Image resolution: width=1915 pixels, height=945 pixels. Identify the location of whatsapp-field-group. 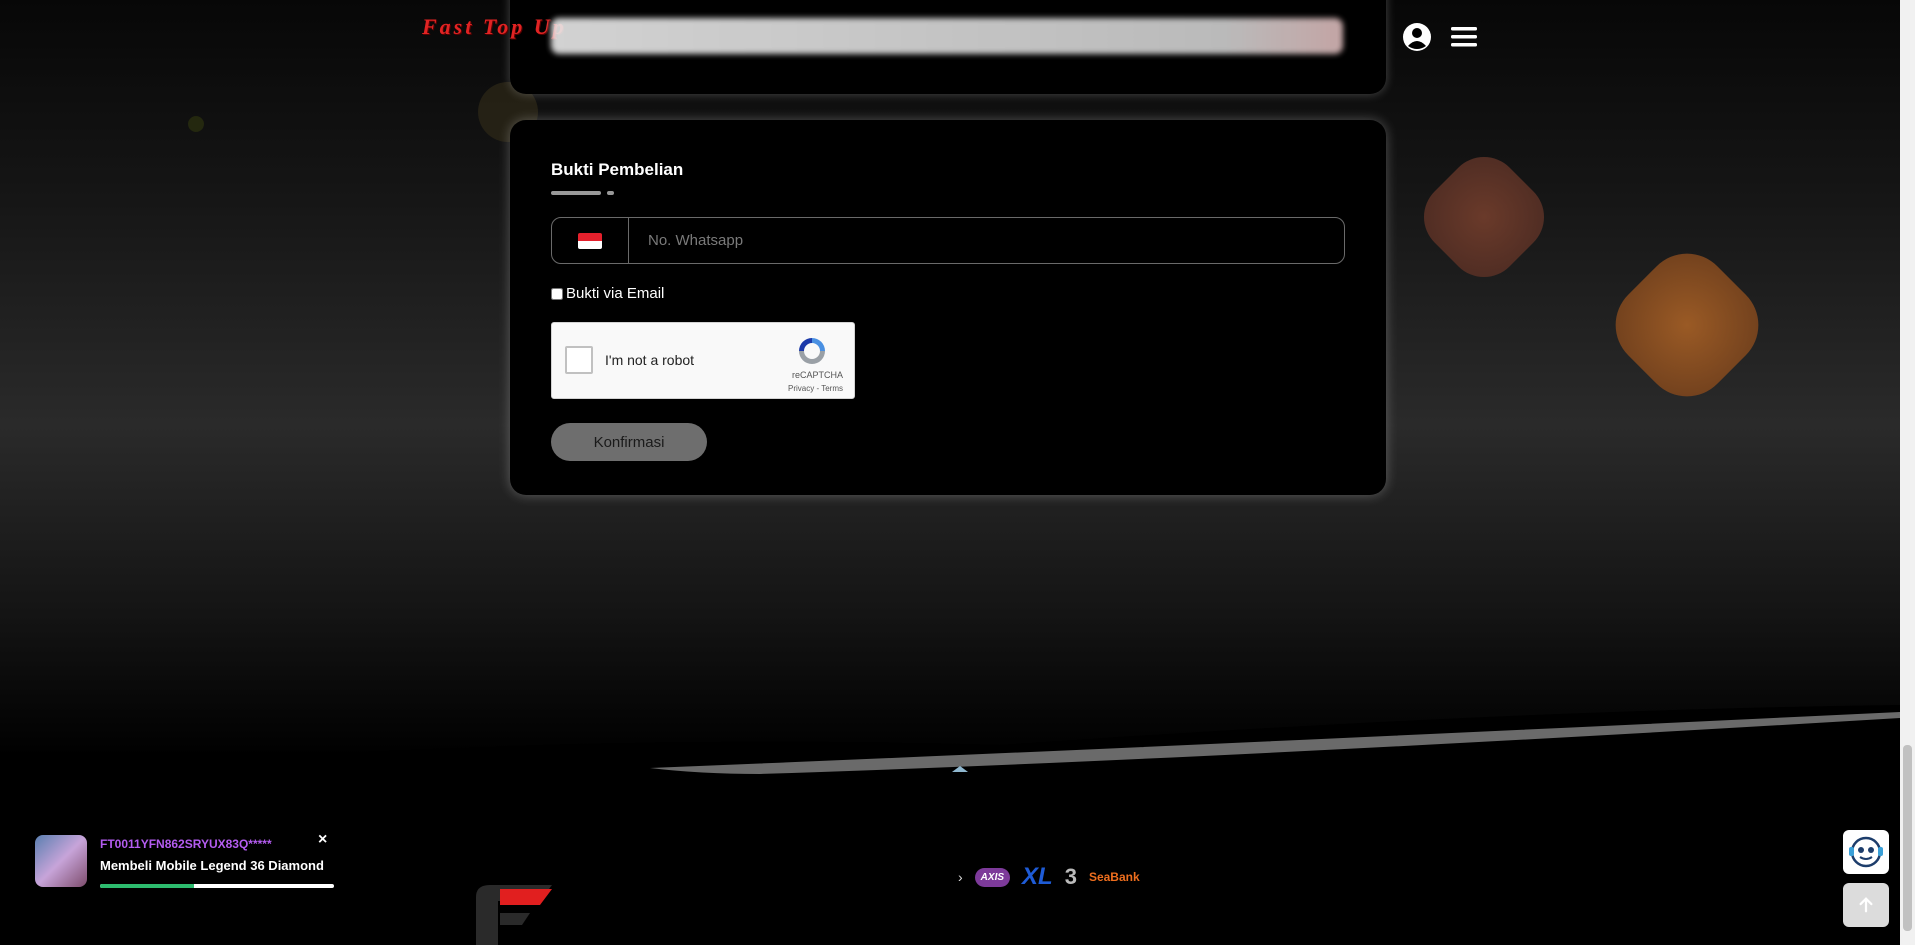
(948, 240).